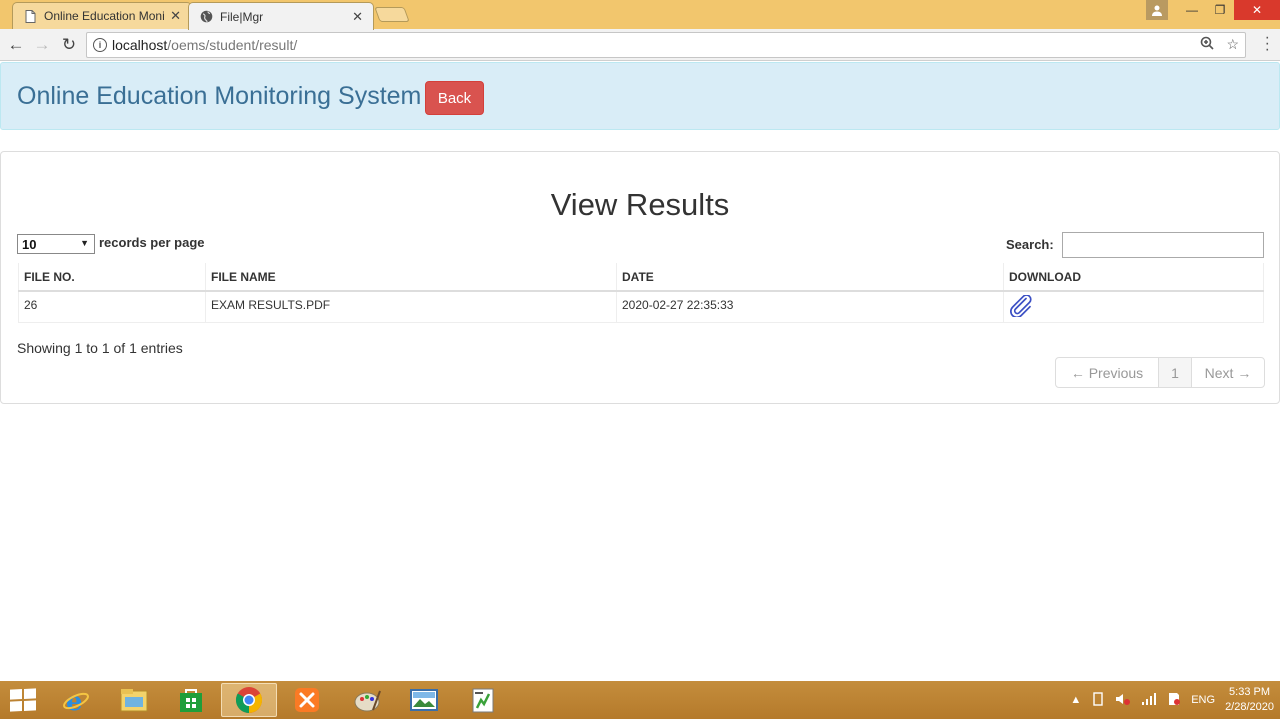 This screenshot has width=1280, height=719. I want to click on bookmark-star-icon: ☆, so click(1232, 44).